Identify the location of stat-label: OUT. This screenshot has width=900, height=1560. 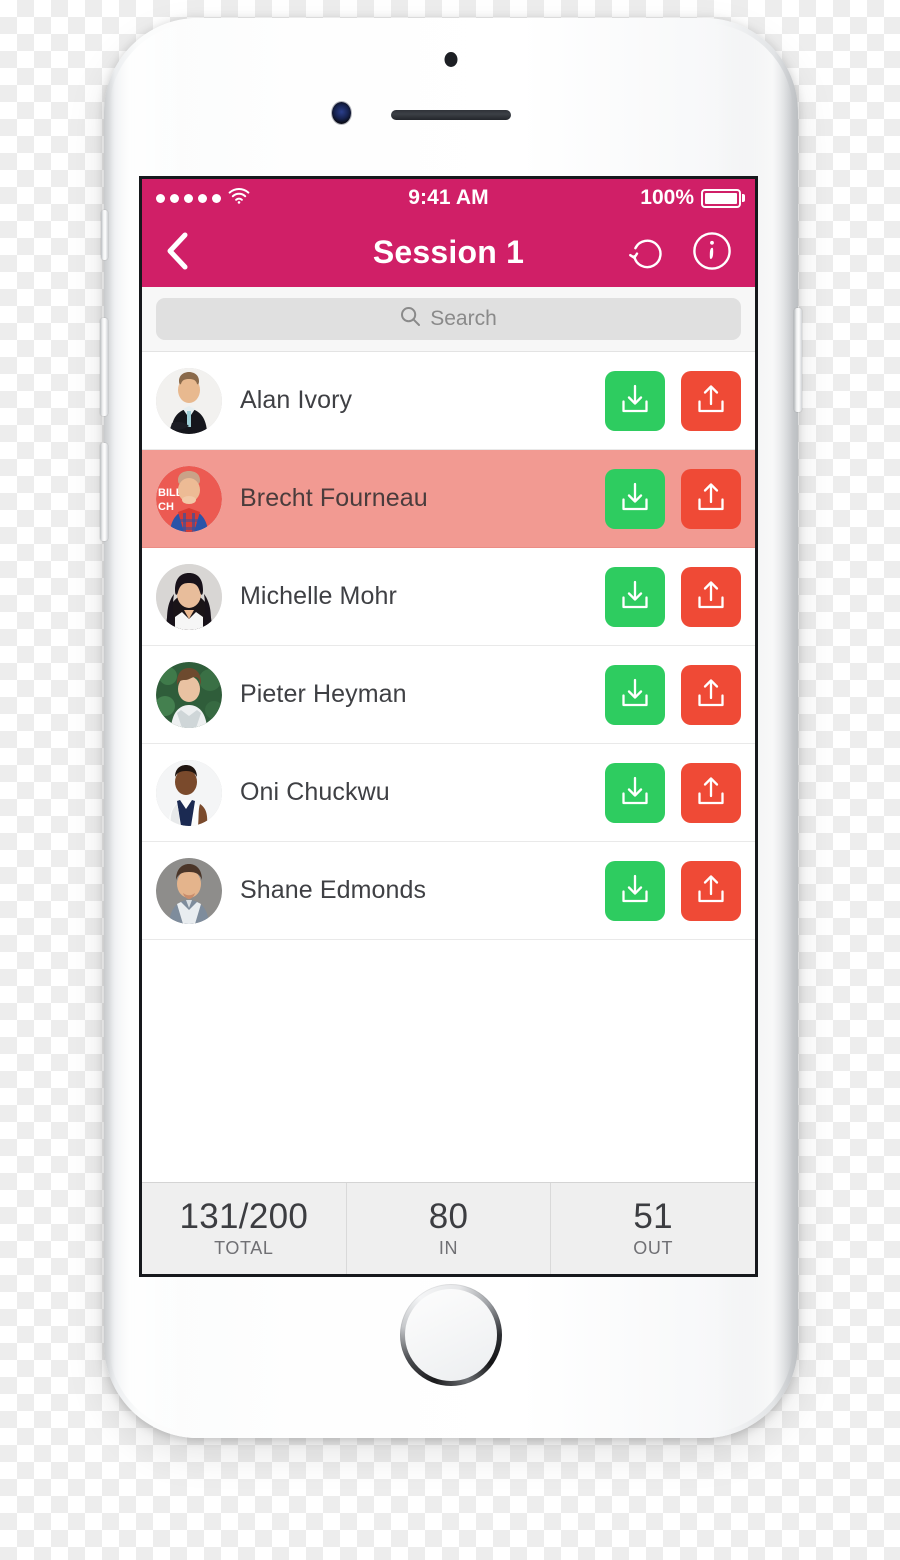
(653, 1248).